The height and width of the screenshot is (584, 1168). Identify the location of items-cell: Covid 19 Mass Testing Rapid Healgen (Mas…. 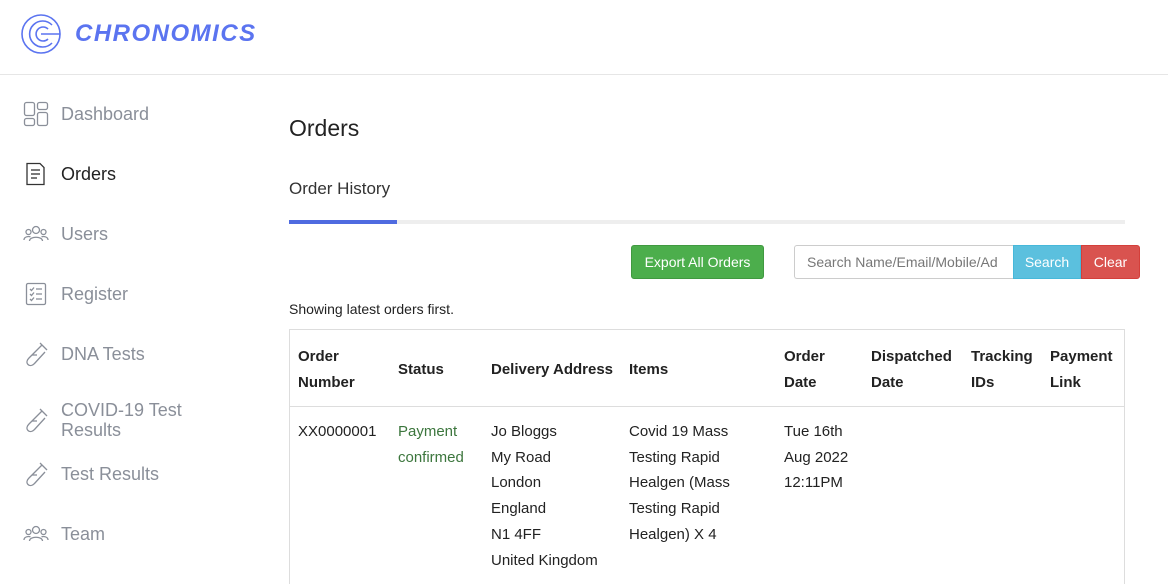
(679, 483).